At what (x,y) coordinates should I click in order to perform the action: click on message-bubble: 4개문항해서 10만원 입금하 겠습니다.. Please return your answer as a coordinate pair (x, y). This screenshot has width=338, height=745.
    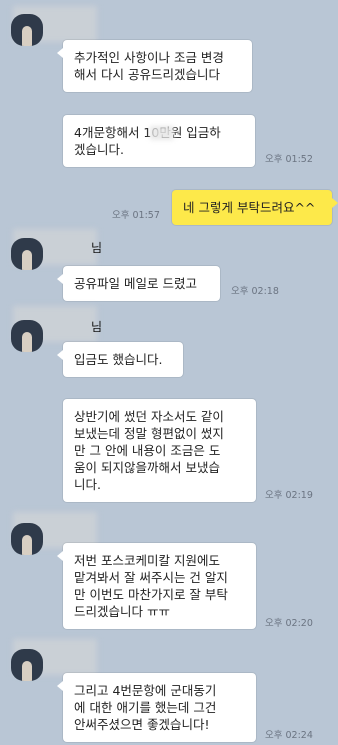
    Looking at the image, I should click on (159, 141).